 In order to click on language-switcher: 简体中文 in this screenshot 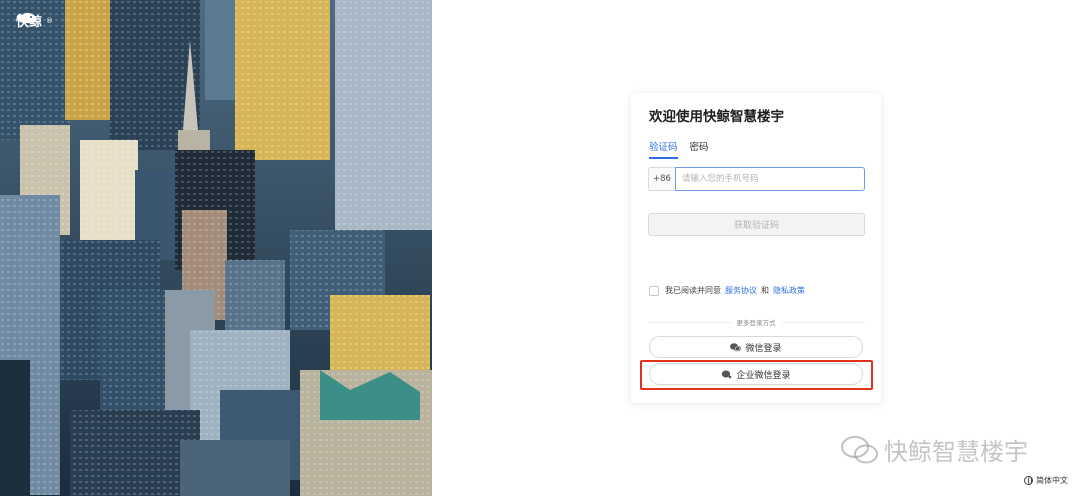, I will do `click(1046, 480)`.